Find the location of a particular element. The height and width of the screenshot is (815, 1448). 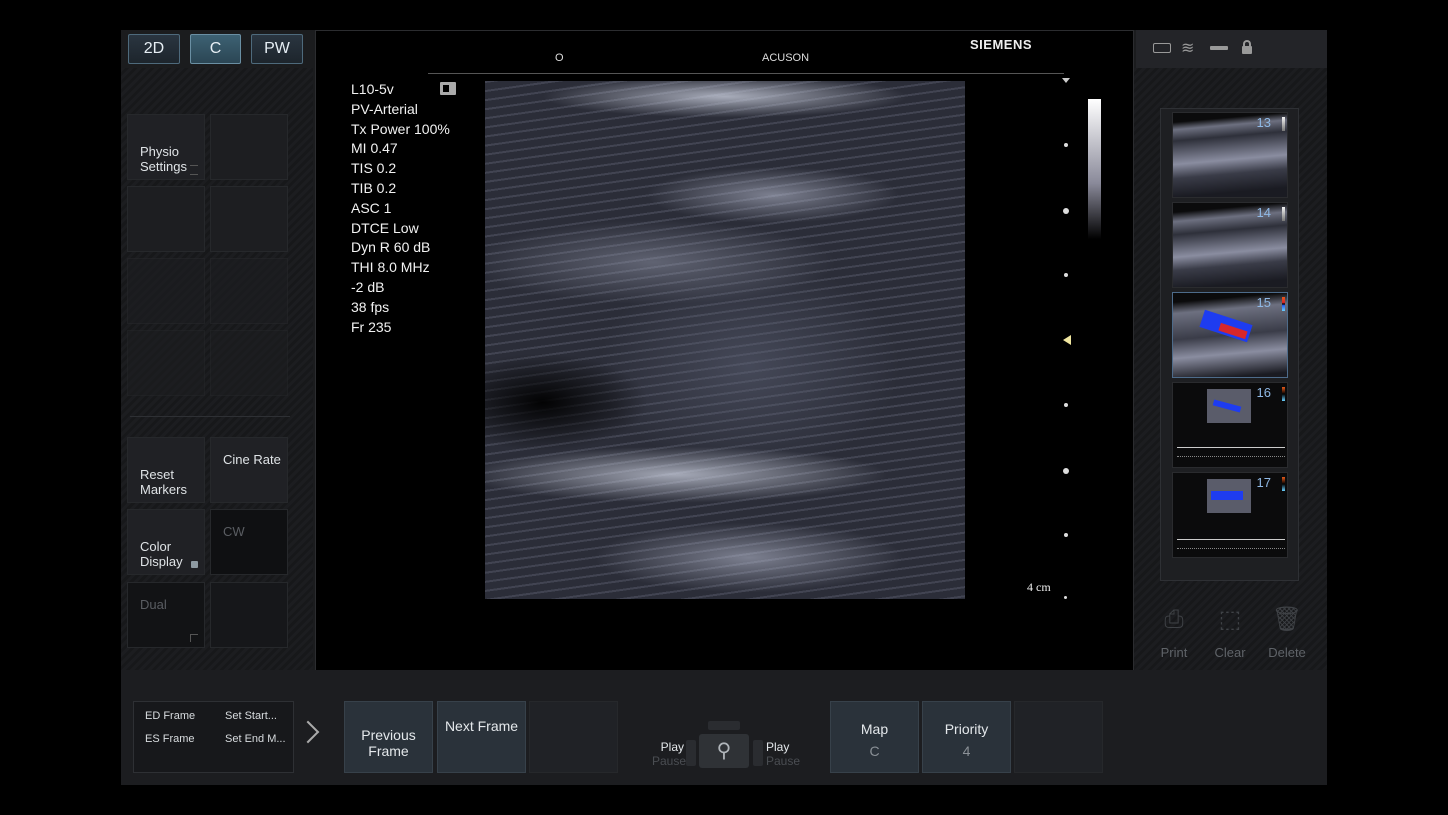

param-dyn-range: Dyn R 60 dB is located at coordinates (391, 247).